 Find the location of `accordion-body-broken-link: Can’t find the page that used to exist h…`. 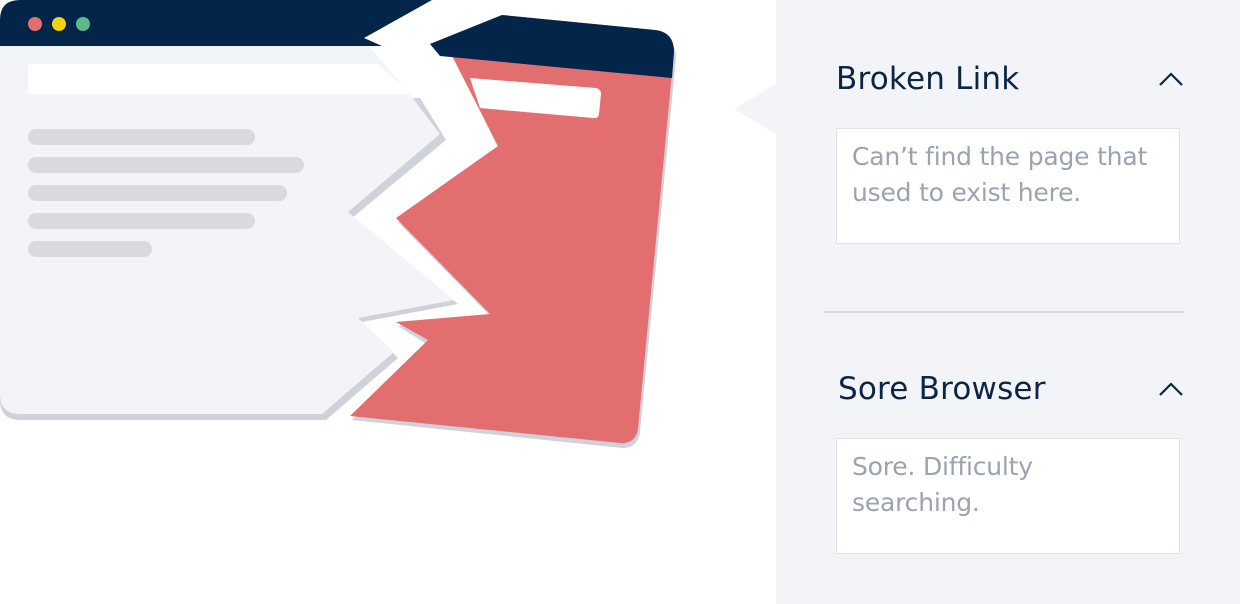

accordion-body-broken-link: Can’t find the page that used to exist h… is located at coordinates (1008, 186).